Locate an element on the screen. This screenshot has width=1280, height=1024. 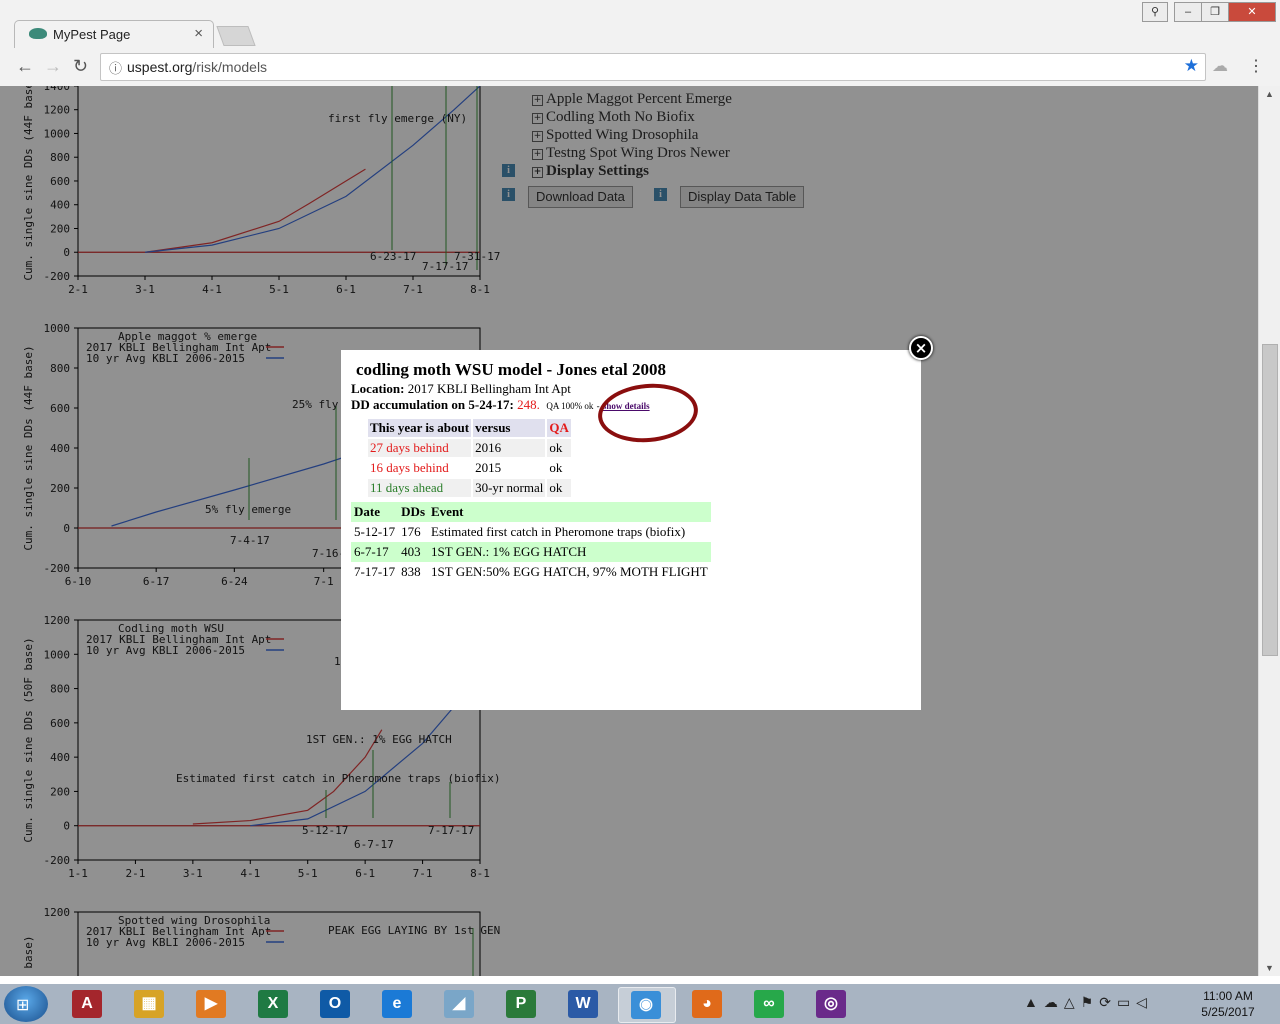
drive-icon: △ is located at coordinates (1072, 1002).